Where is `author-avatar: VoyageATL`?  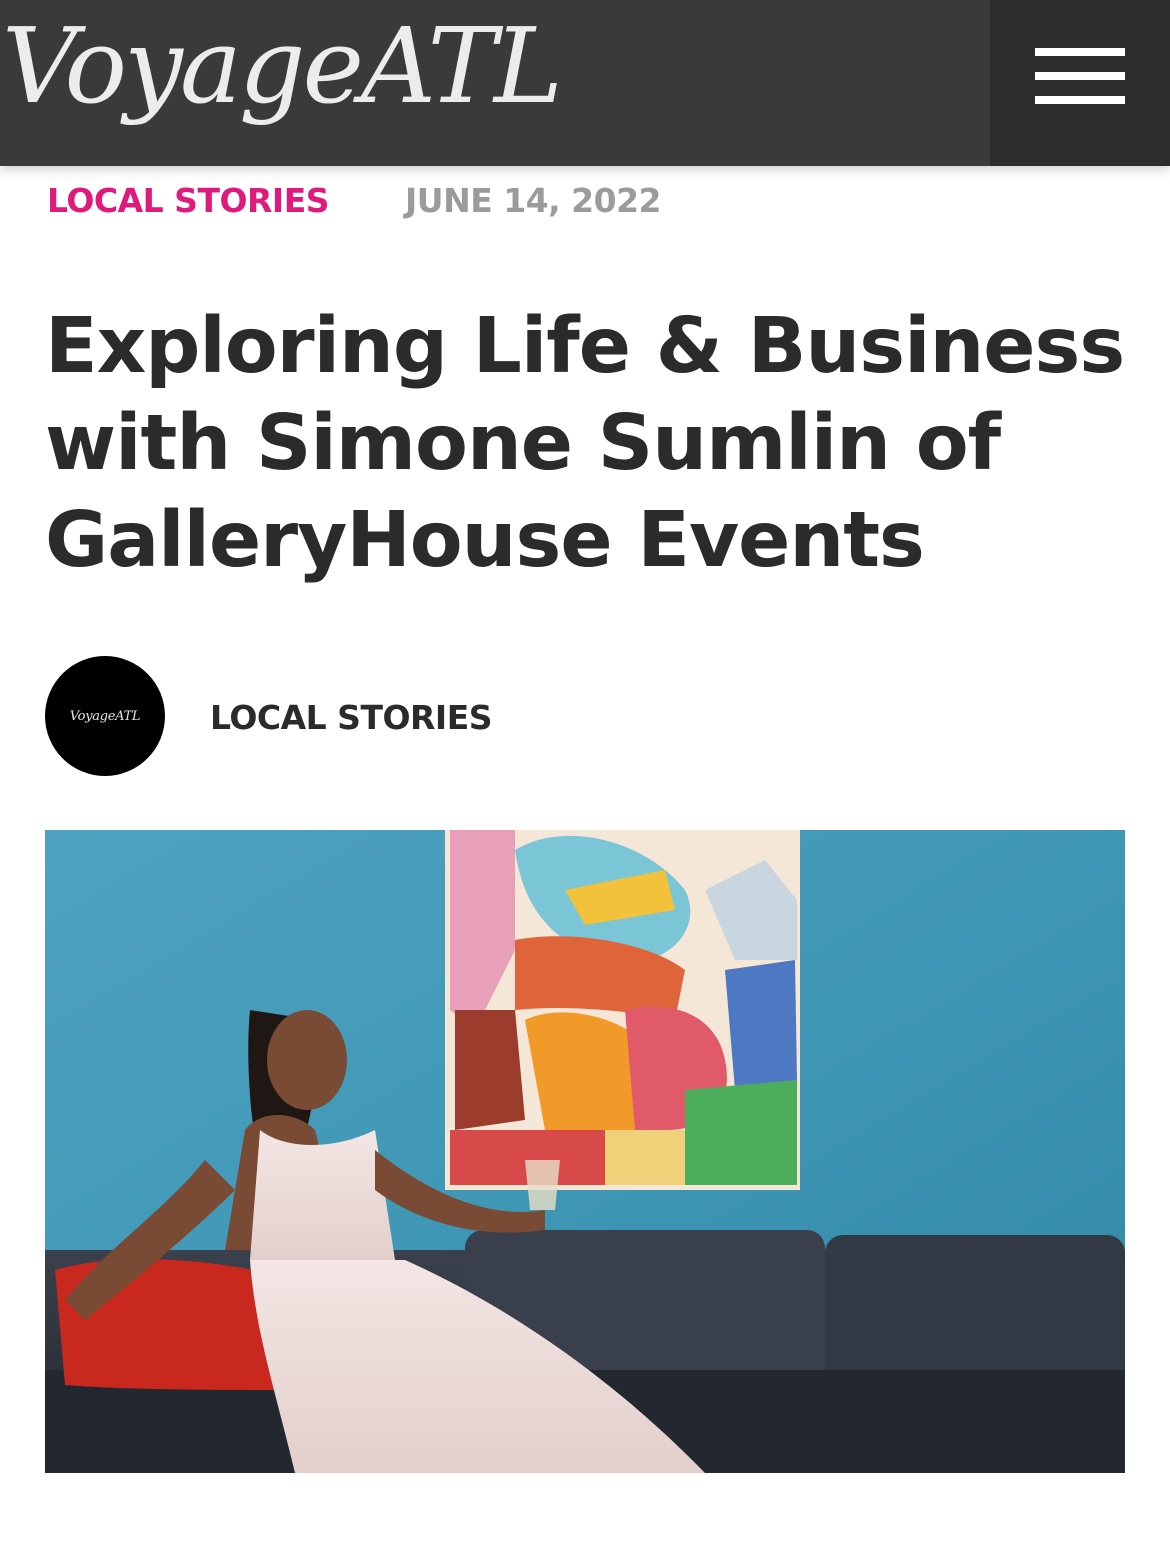 author-avatar: VoyageATL is located at coordinates (105, 716).